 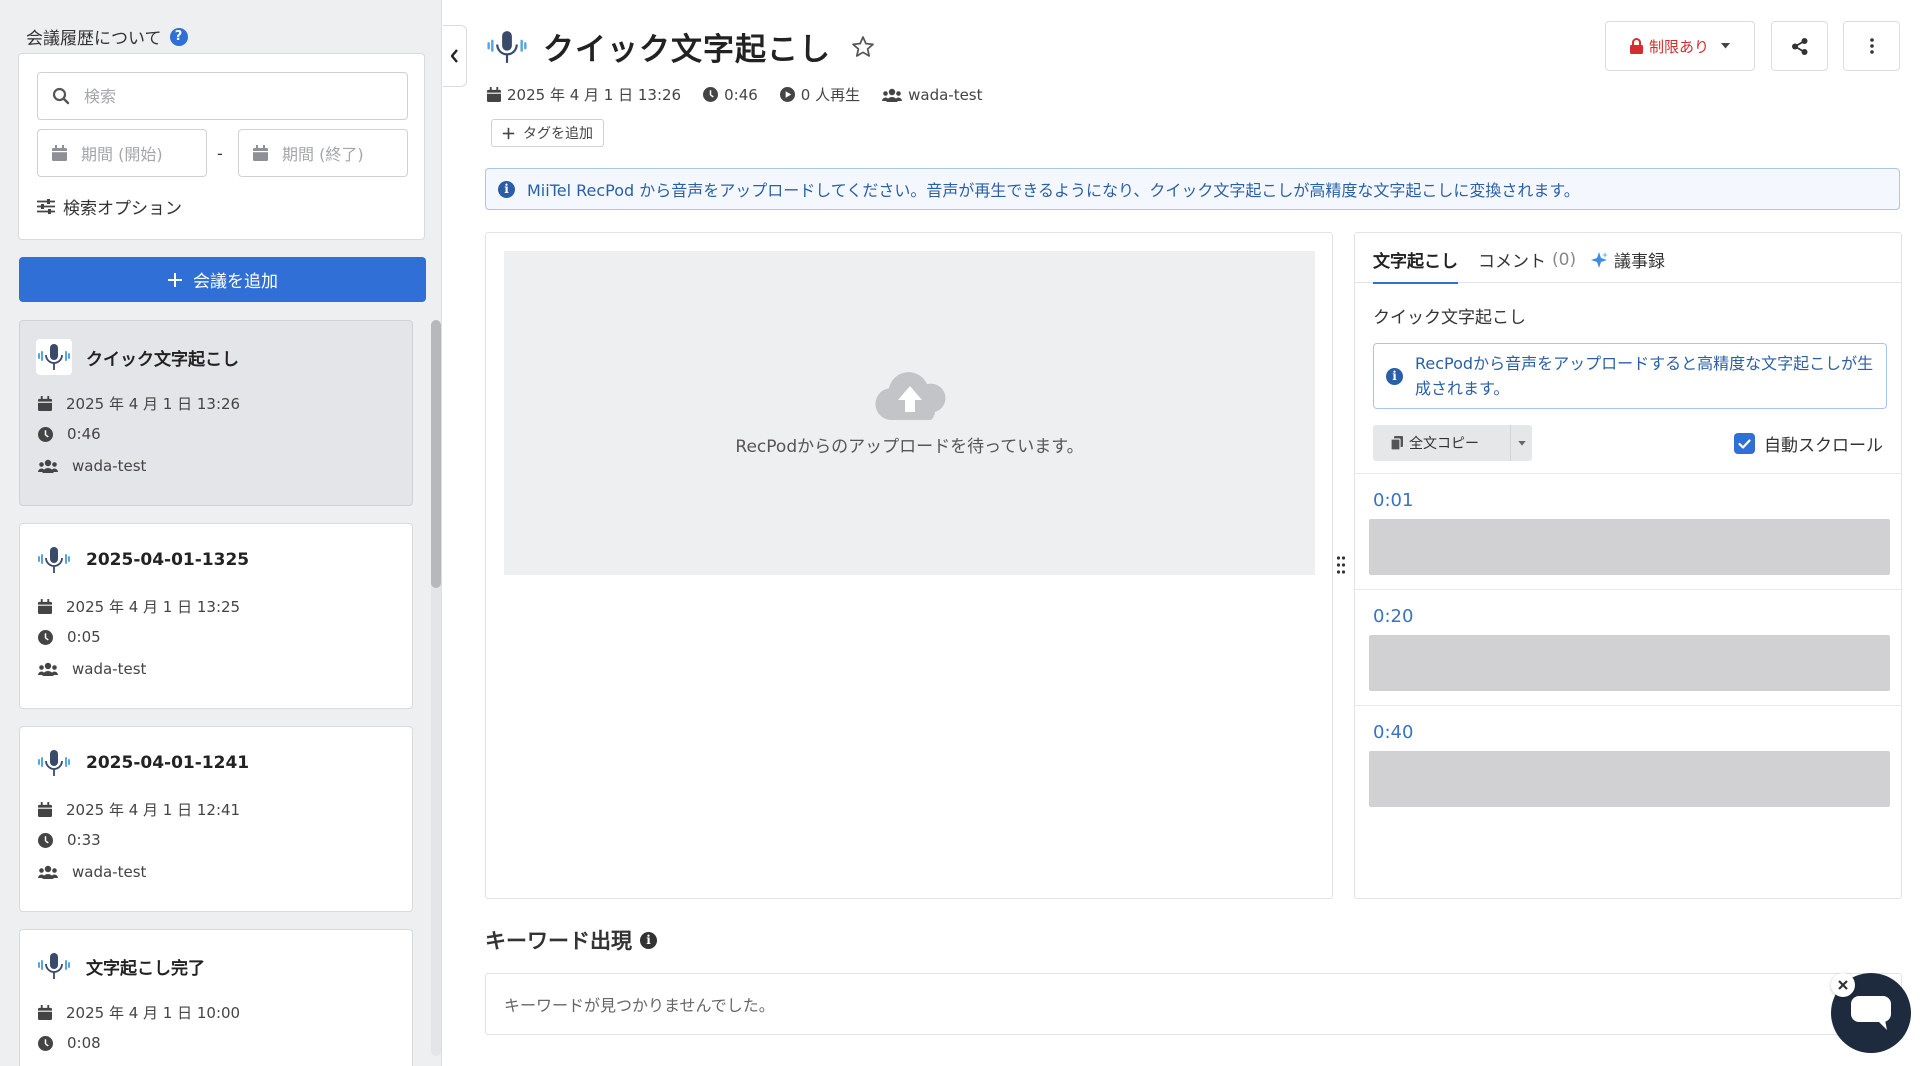 What do you see at coordinates (1644, 376) in the screenshot?
I see `transcript-info-text: RecPodから音声をアップロードすると高精度な文字起こしが生成されます。` at bounding box center [1644, 376].